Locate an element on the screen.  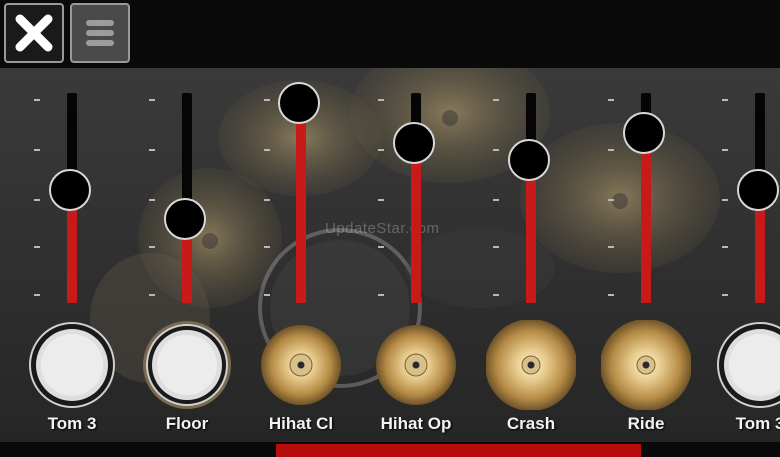
drum-pad-ride is located at coordinates (646, 365).